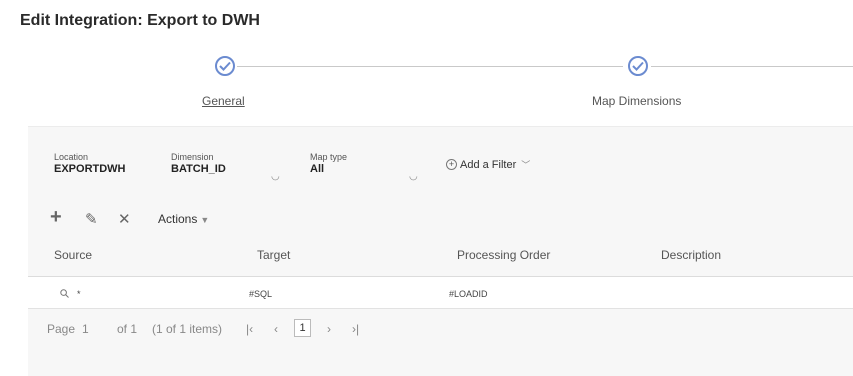 The image size is (853, 376). What do you see at coordinates (198, 169) in the screenshot?
I see `dimension-filter-value: BATCH_ID` at bounding box center [198, 169].